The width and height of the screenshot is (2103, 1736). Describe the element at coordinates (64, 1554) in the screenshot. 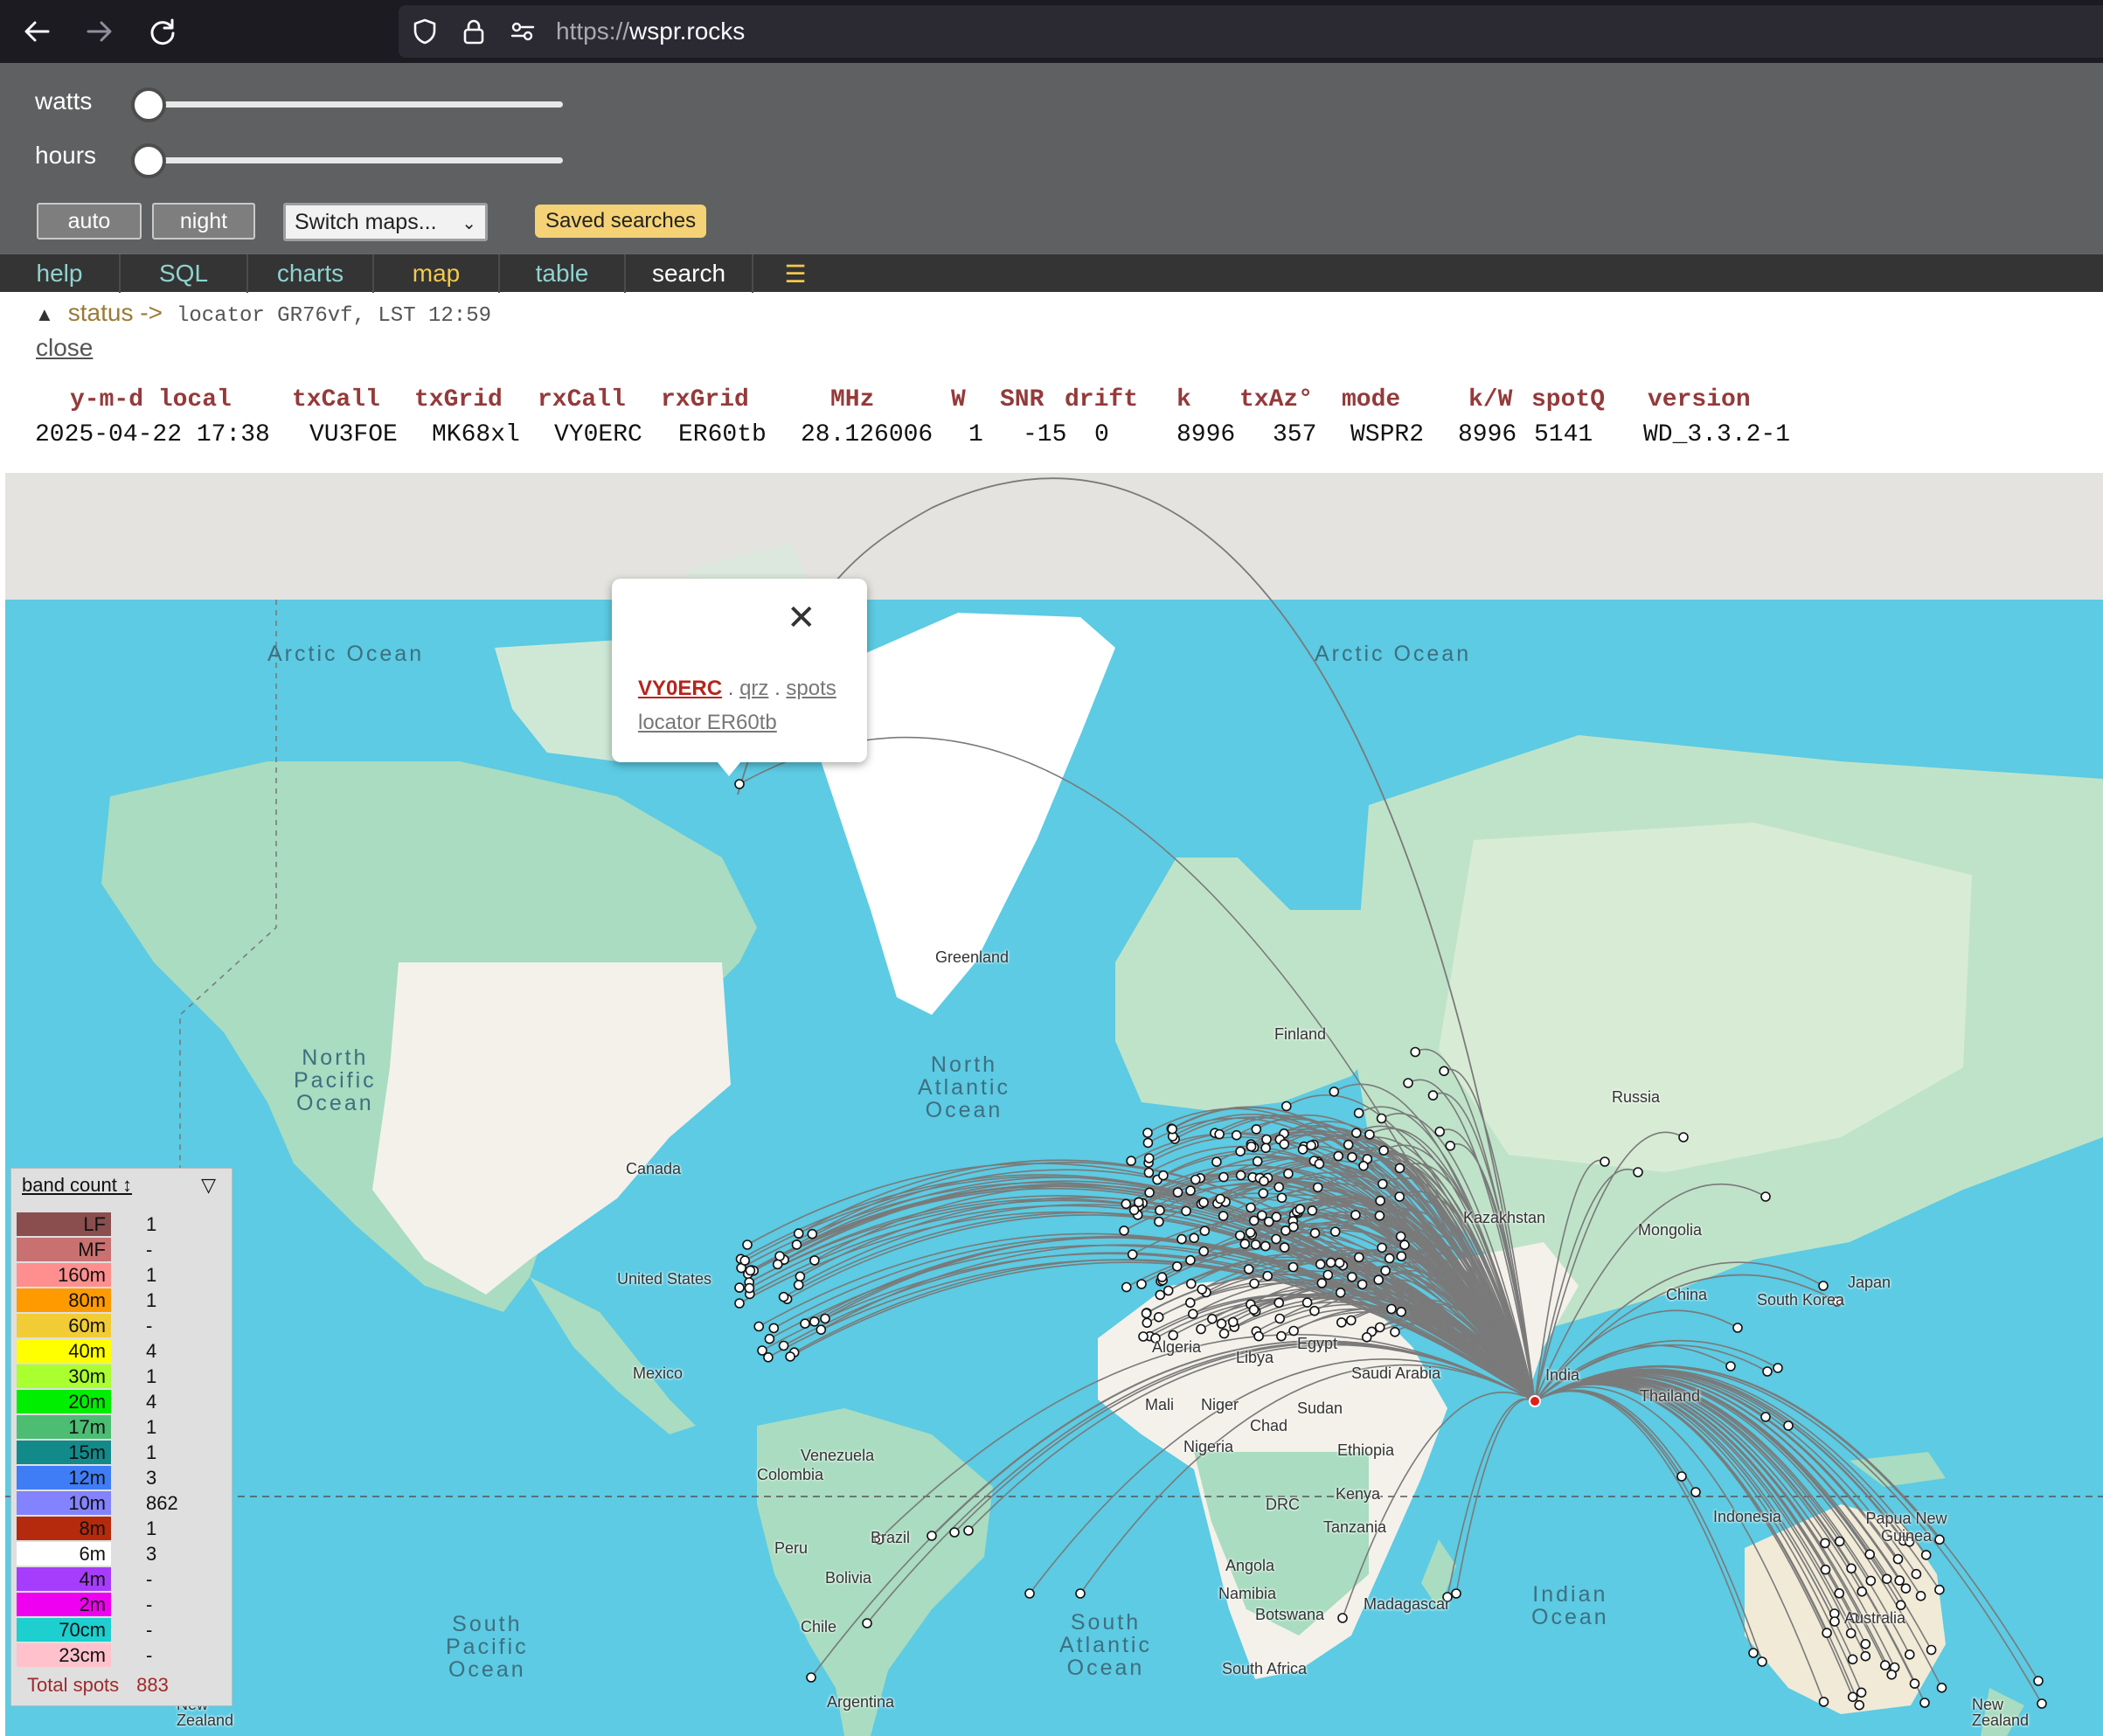

I see `legend-band-swatch: 6m` at that location.